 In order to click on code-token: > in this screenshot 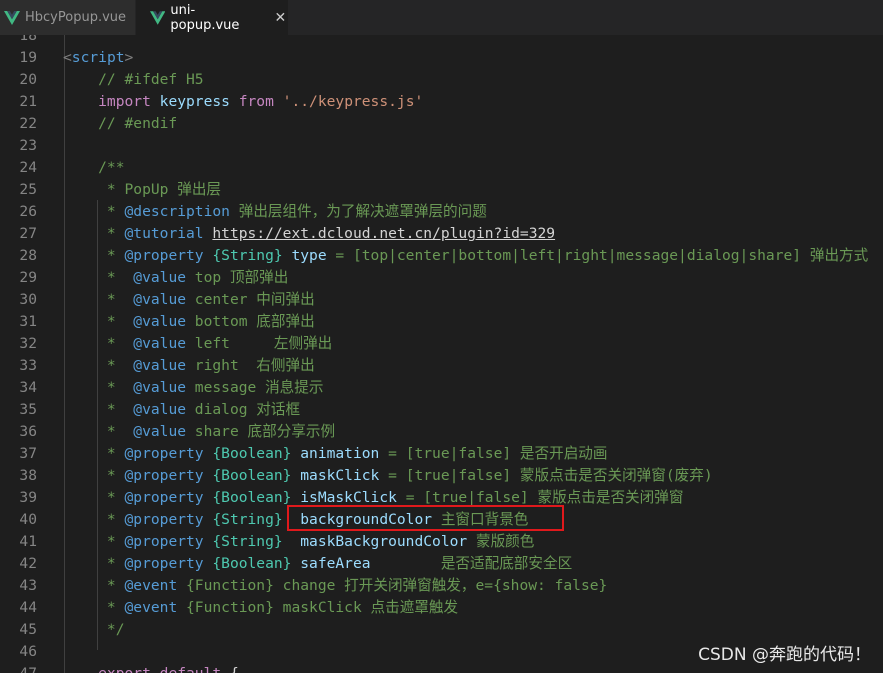, I will do `click(129, 57)`.